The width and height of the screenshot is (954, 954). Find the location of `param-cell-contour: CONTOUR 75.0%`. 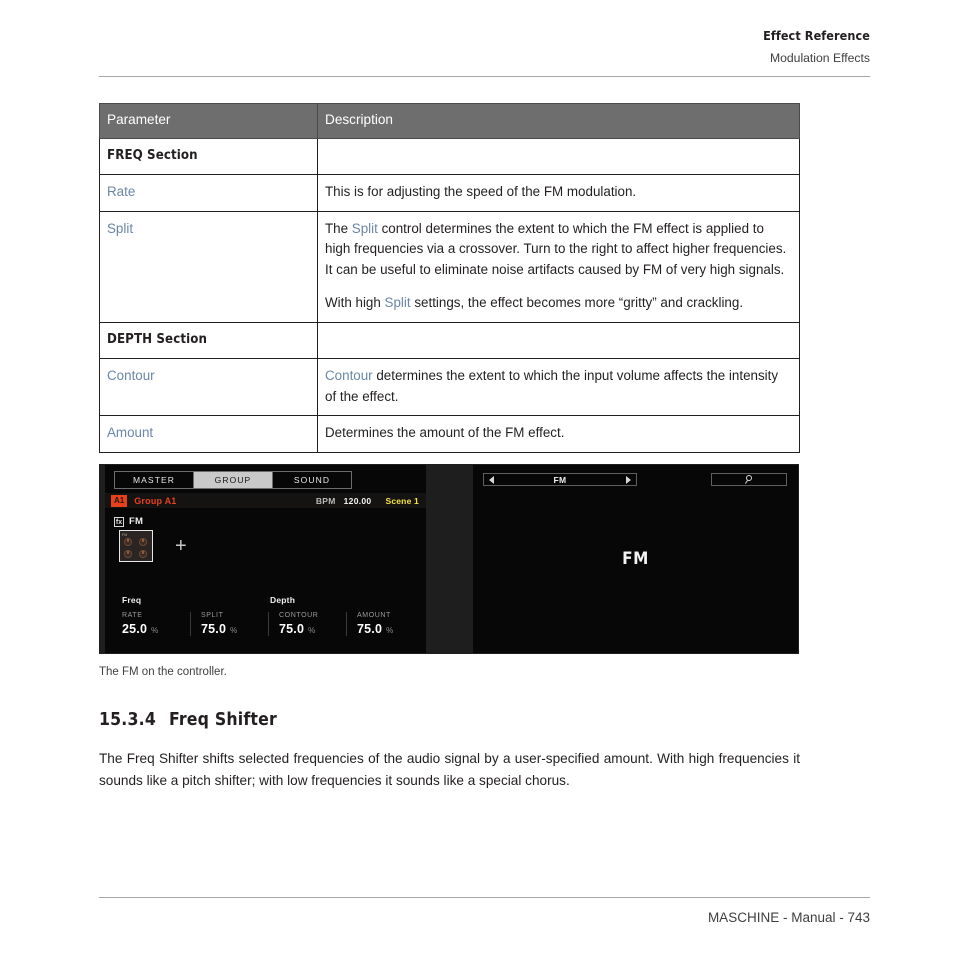

param-cell-contour: CONTOUR 75.0% is located at coordinates (307, 624).